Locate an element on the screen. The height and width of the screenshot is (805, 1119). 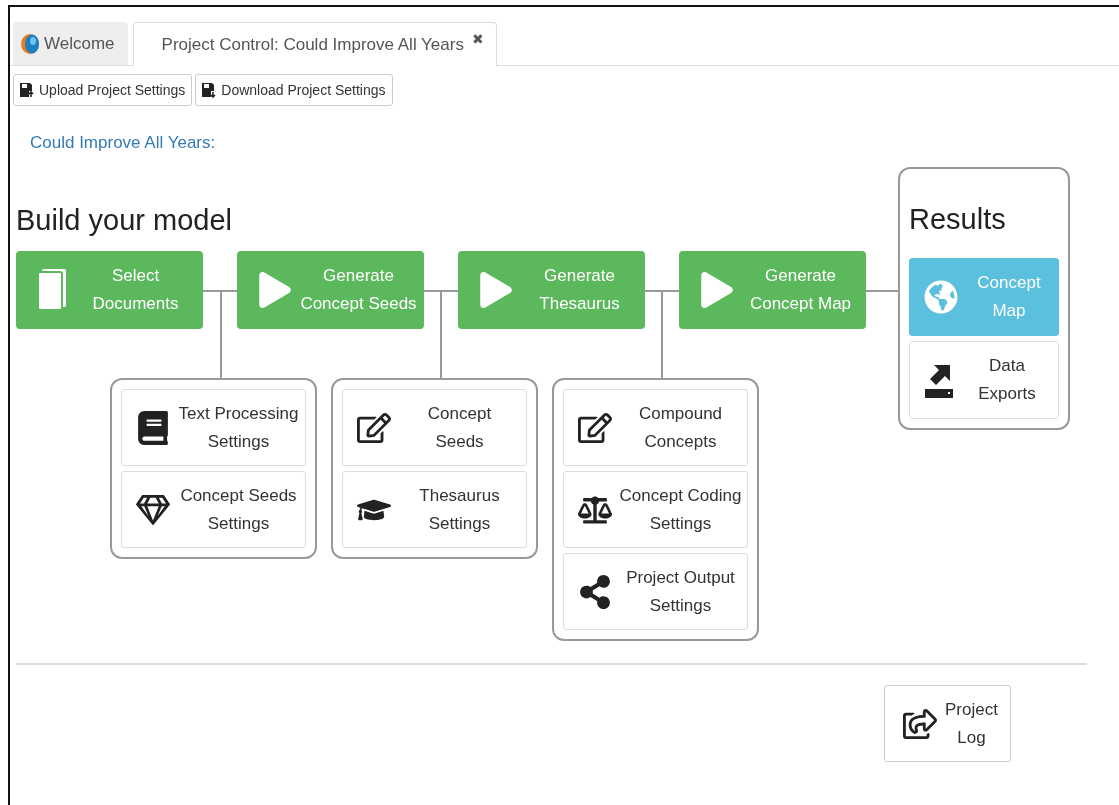
tab: Welcome is located at coordinates (70, 43).